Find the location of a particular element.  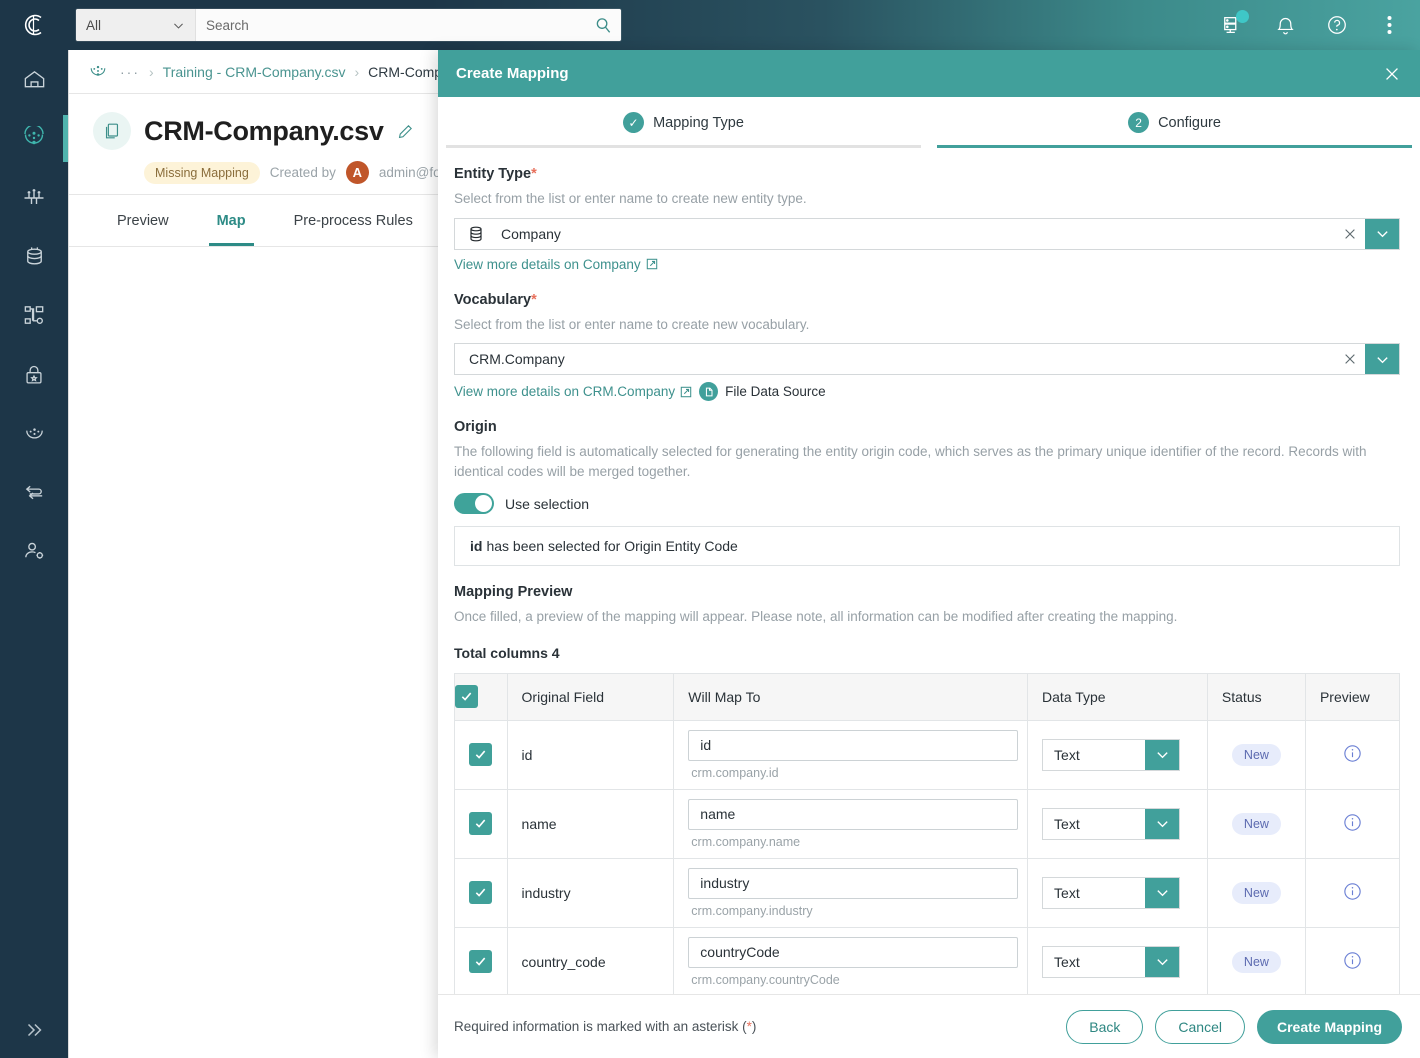

tab-preprocess-rules: Pre-process Rules is located at coordinates (353, 220).